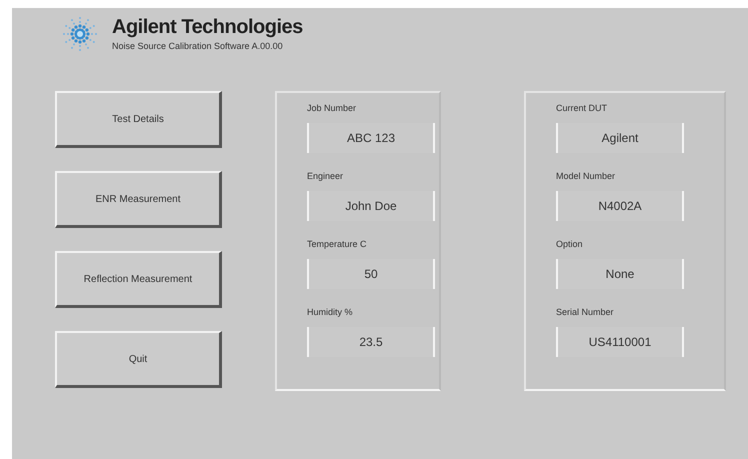  What do you see at coordinates (620, 138) in the screenshot?
I see `value-field: Agilent` at bounding box center [620, 138].